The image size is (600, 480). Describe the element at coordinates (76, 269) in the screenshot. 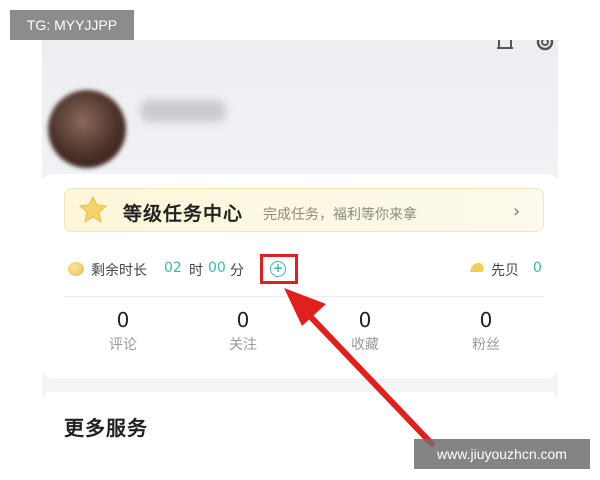

I see `coin-icon` at that location.